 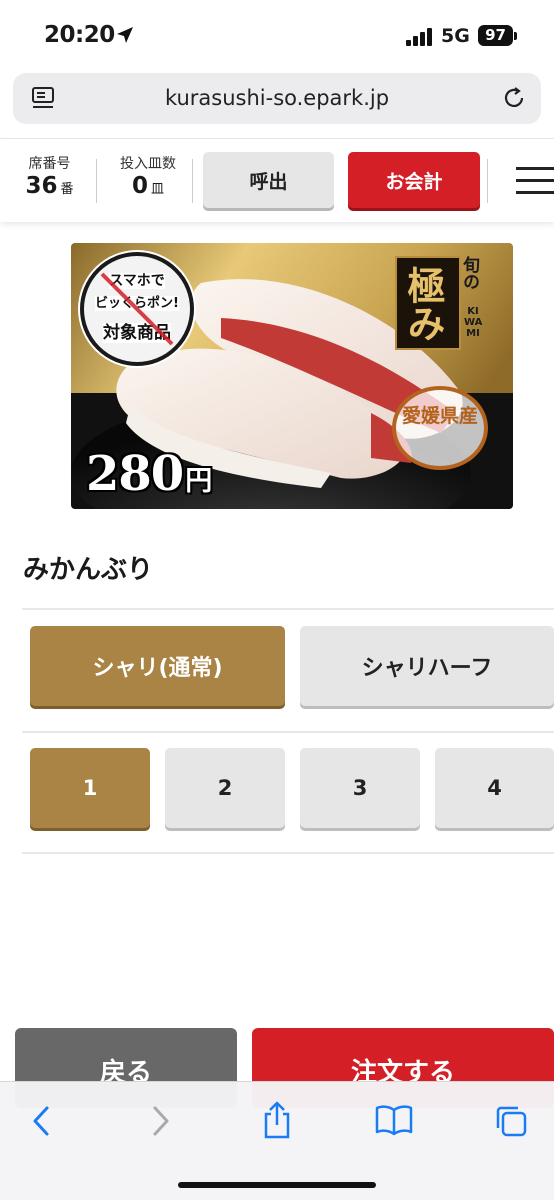 What do you see at coordinates (420, 37) in the screenshot?
I see `cellular-signal-icon` at bounding box center [420, 37].